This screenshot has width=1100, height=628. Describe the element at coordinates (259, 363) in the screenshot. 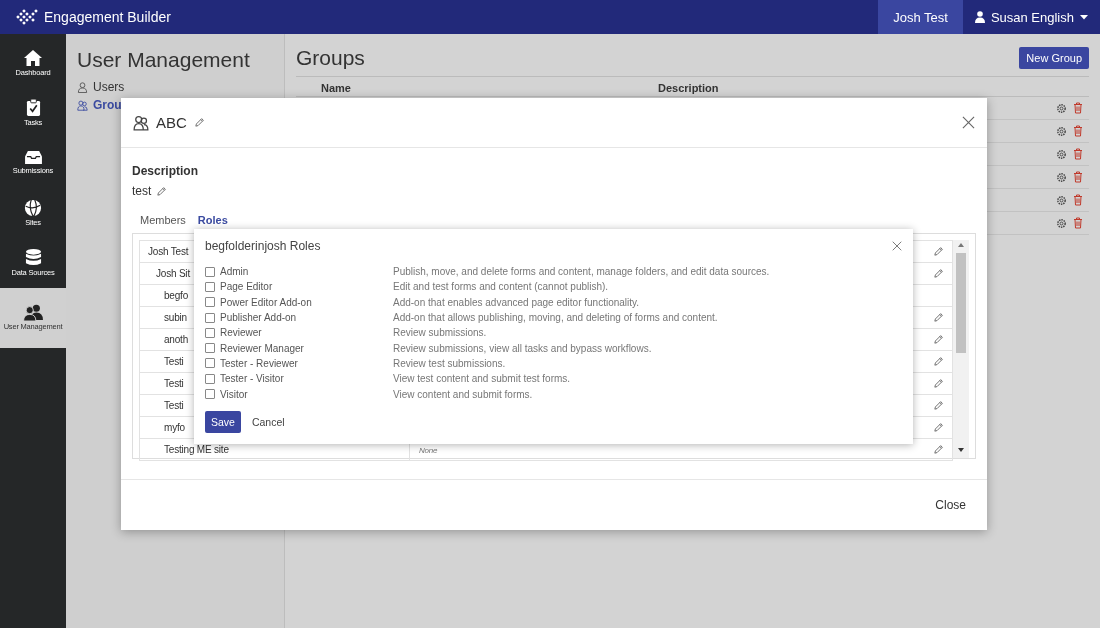

I see `role-name: Tester - Reviewer` at that location.